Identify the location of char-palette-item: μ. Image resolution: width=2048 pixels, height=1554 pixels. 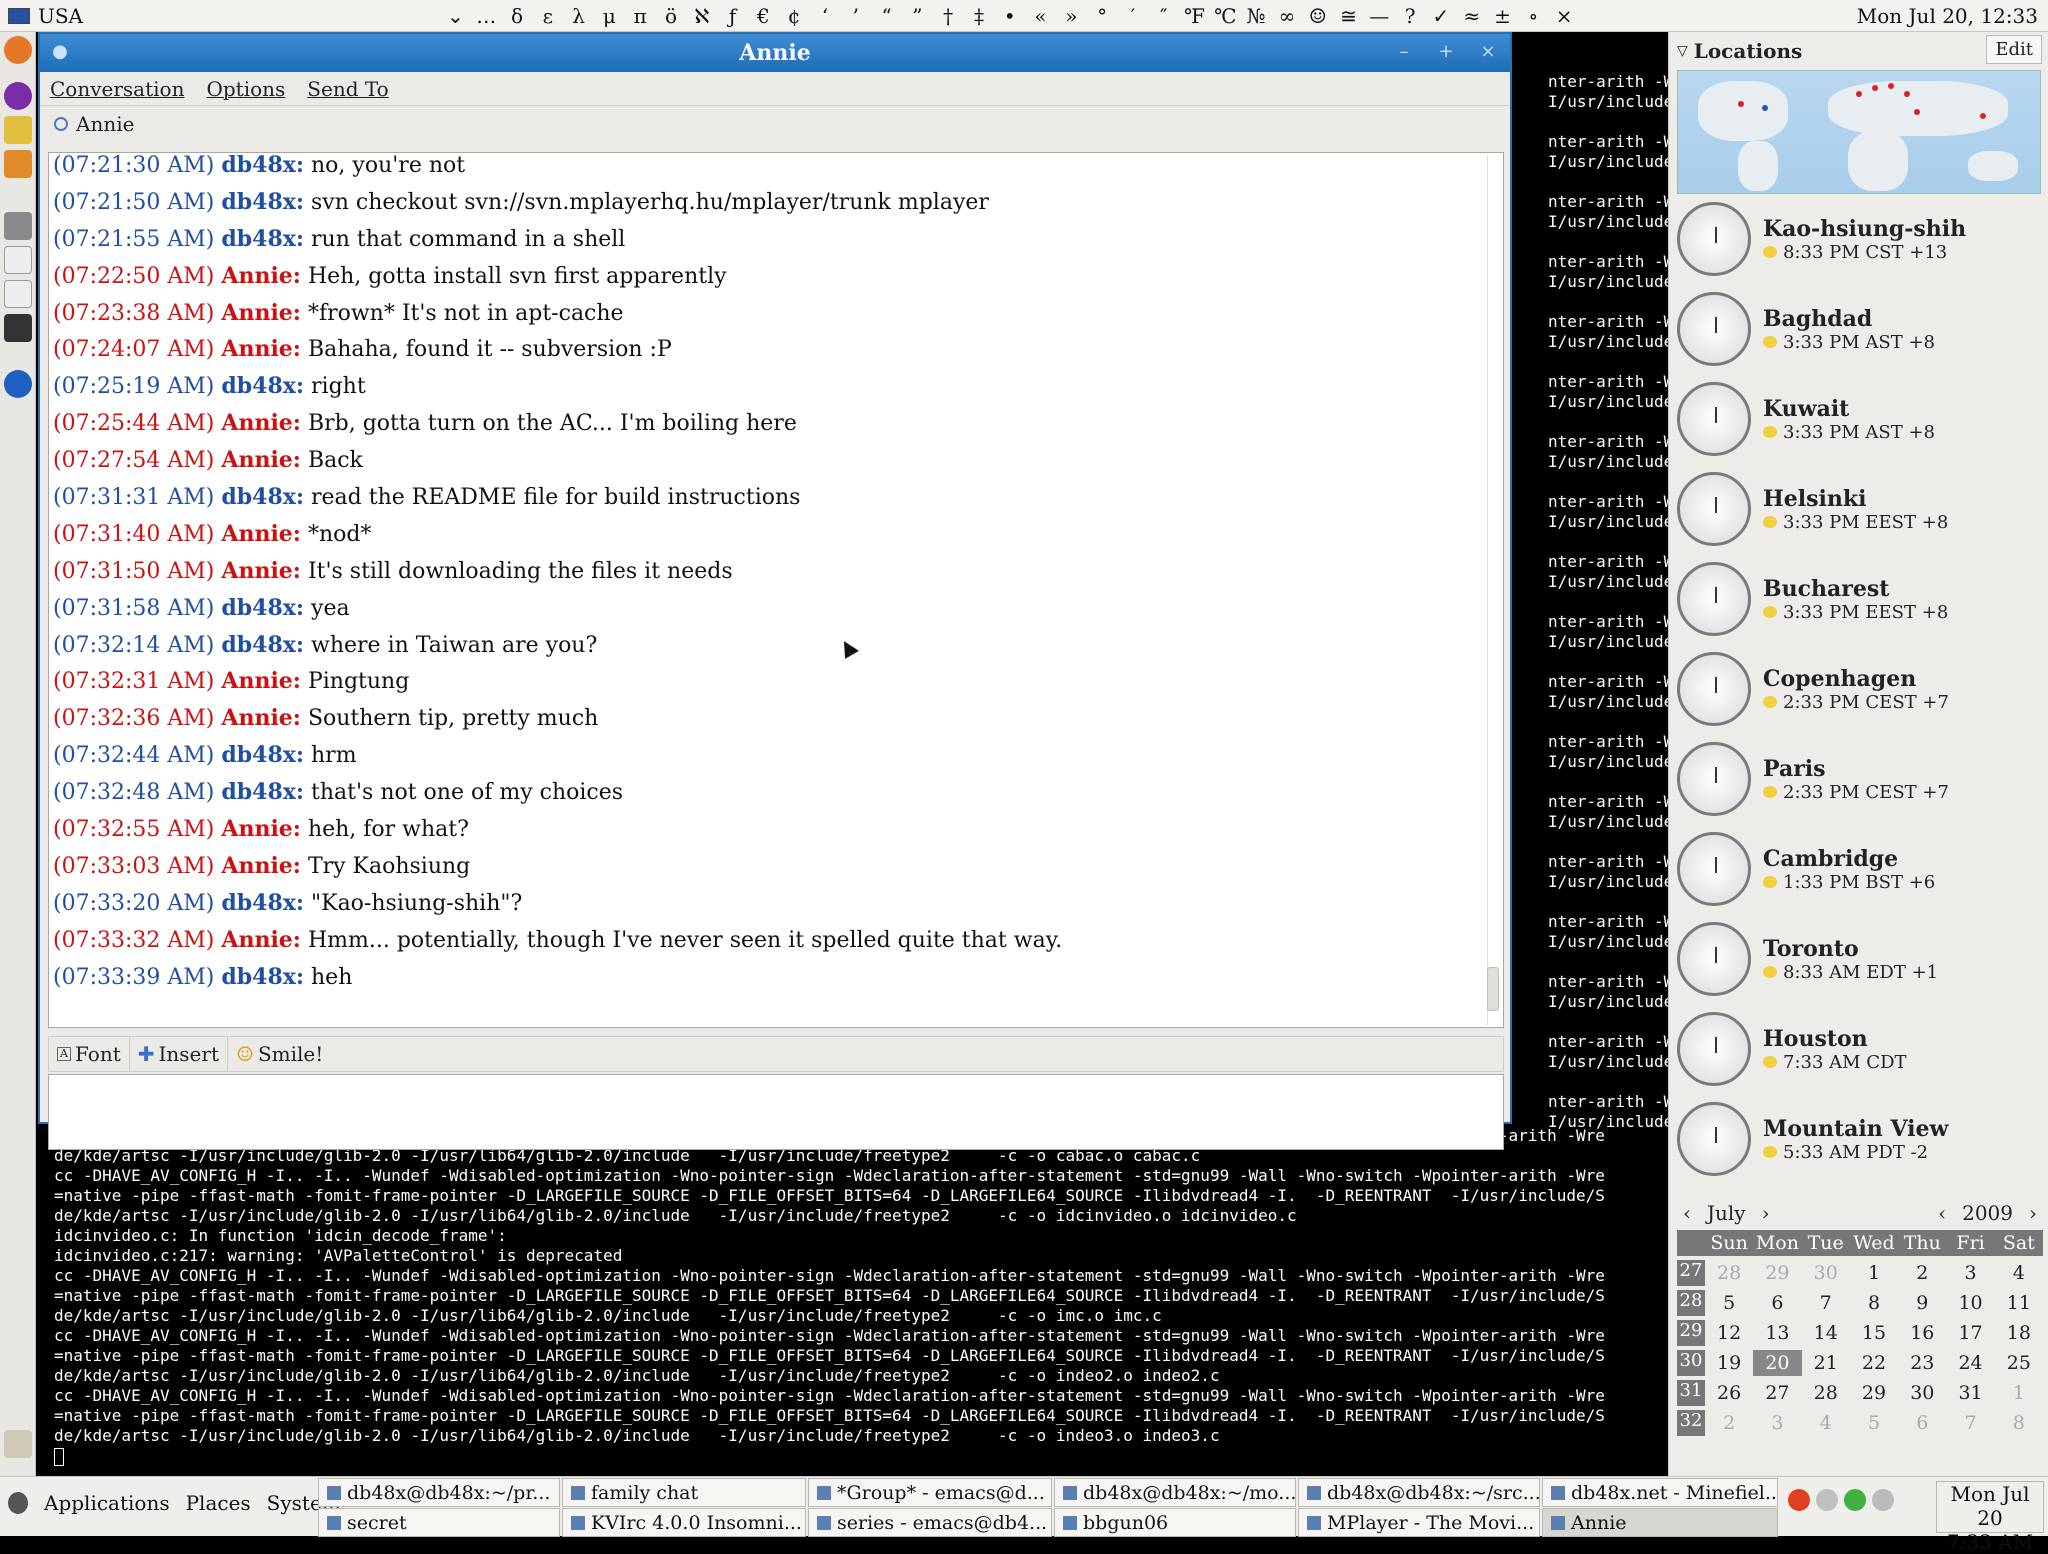
(609, 16).